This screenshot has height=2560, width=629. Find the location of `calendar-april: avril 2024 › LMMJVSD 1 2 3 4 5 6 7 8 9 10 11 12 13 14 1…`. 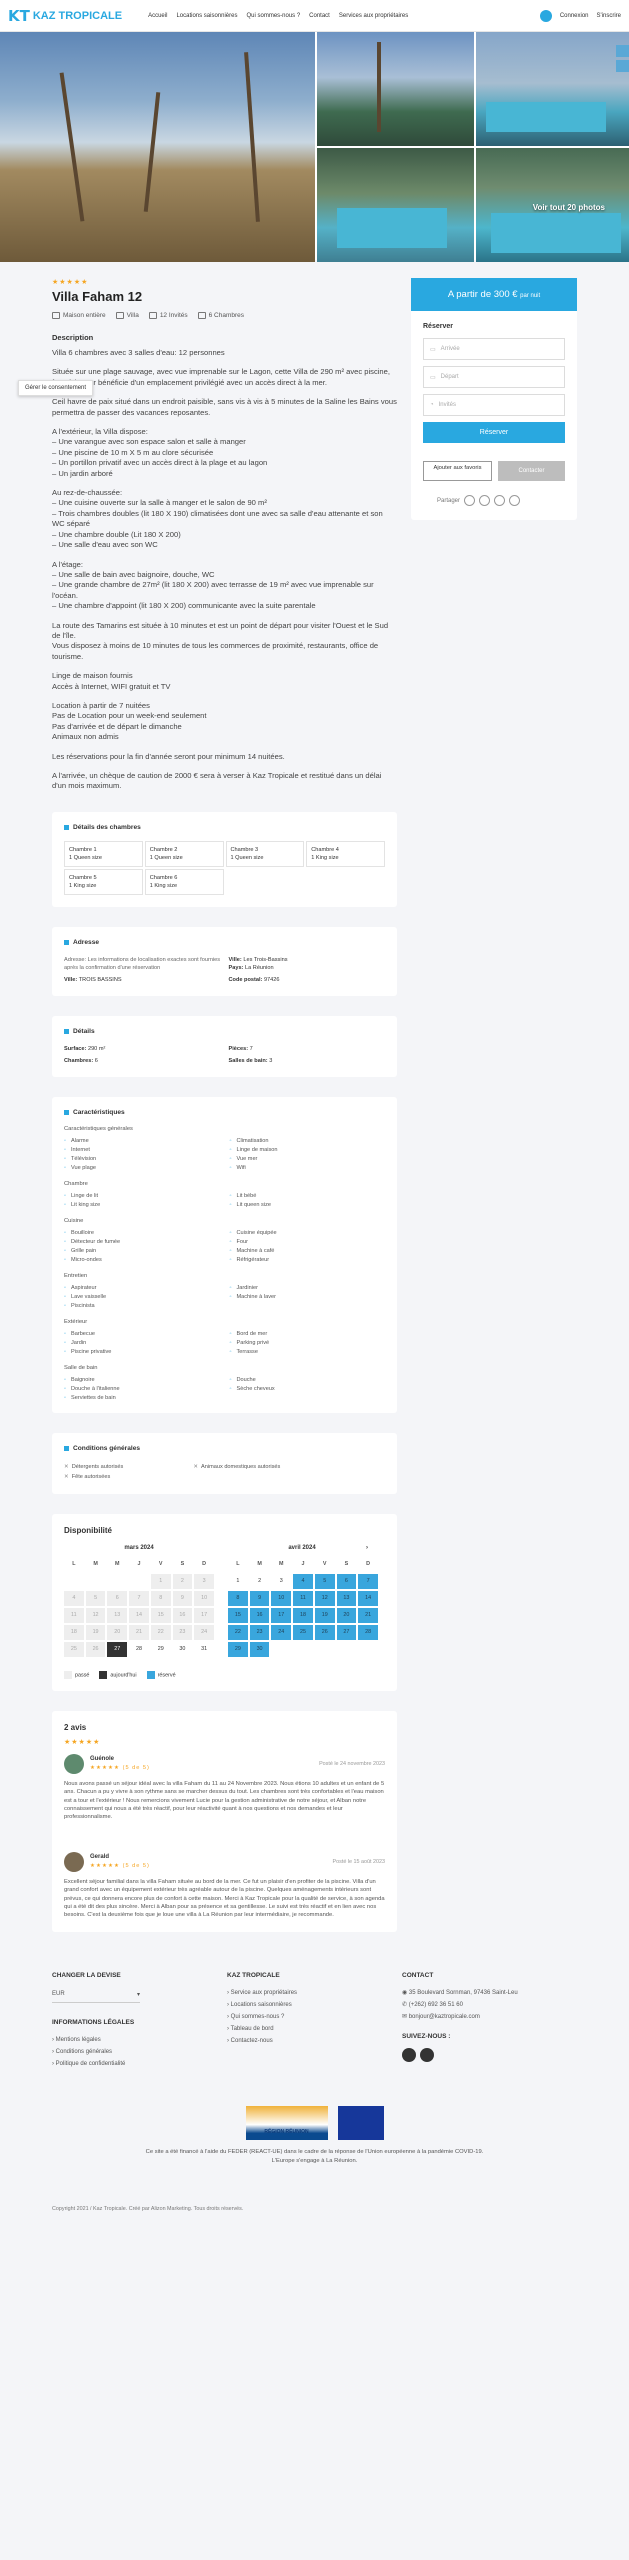

calendar-april: avril 2024 › LMMJVSD 1 2 3 4 5 6 7 8 9 10 11 12 13 14 1… is located at coordinates (303, 1602).